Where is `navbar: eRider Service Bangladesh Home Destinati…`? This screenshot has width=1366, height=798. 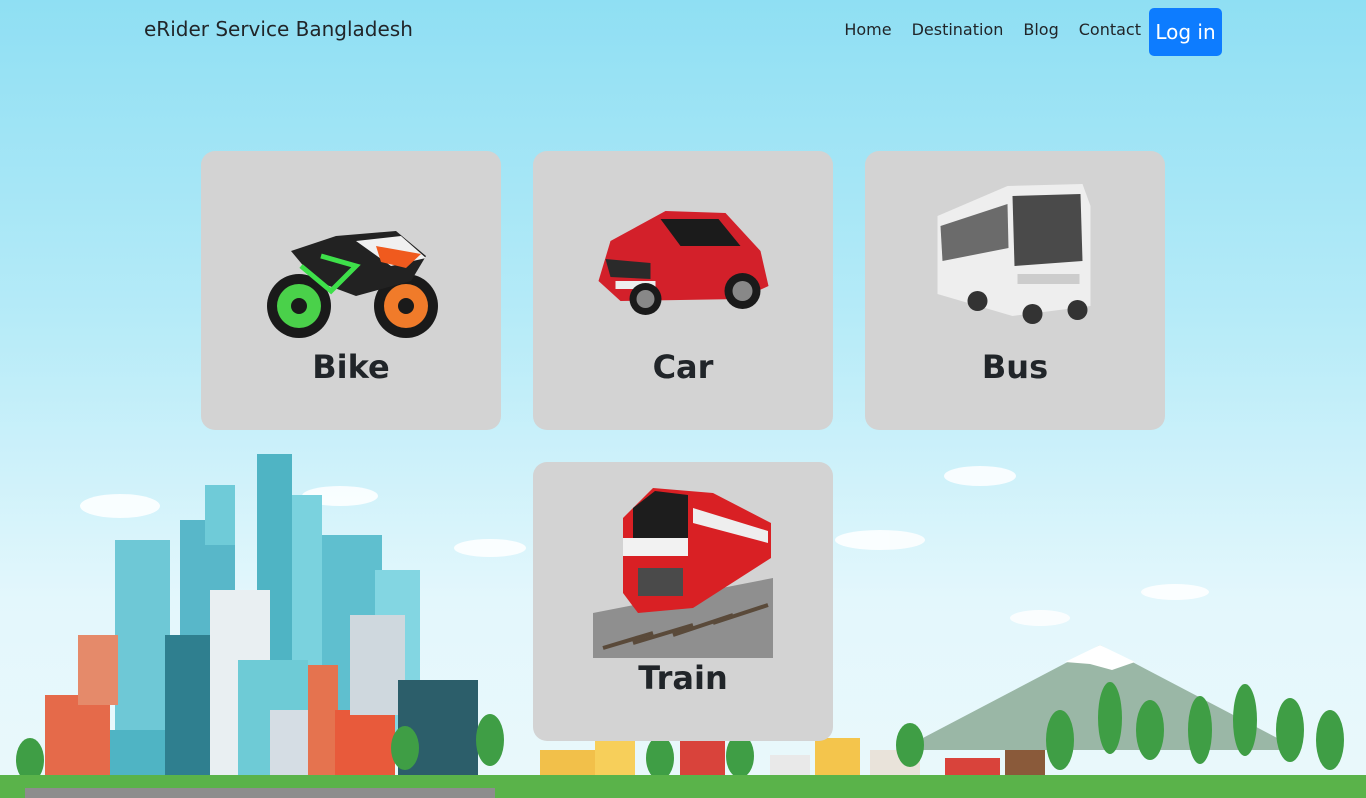 navbar: eRider Service Bangladesh Home Destinati… is located at coordinates (683, 30).